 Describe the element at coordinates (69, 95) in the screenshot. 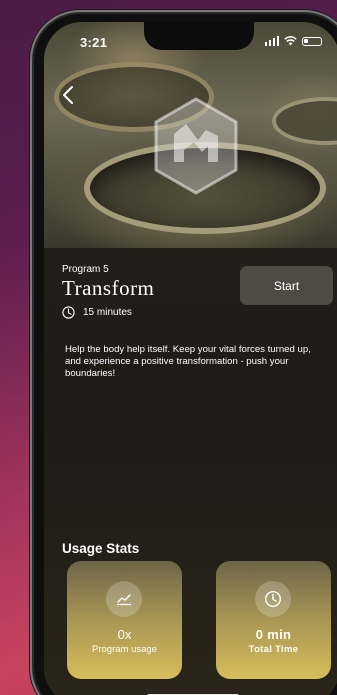

I see `back-button` at that location.